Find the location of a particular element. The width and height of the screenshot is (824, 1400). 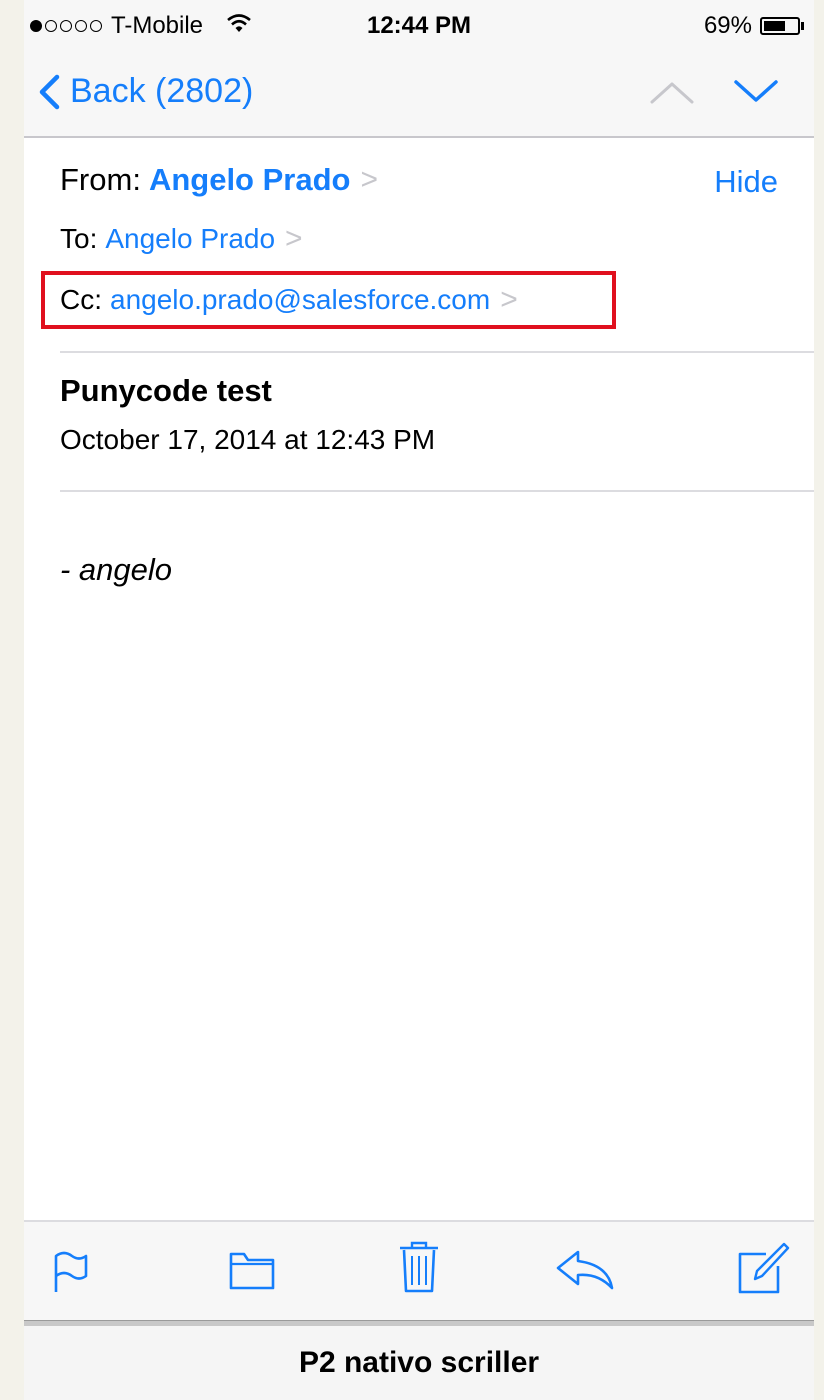

cc-highlight-box is located at coordinates (328, 300).